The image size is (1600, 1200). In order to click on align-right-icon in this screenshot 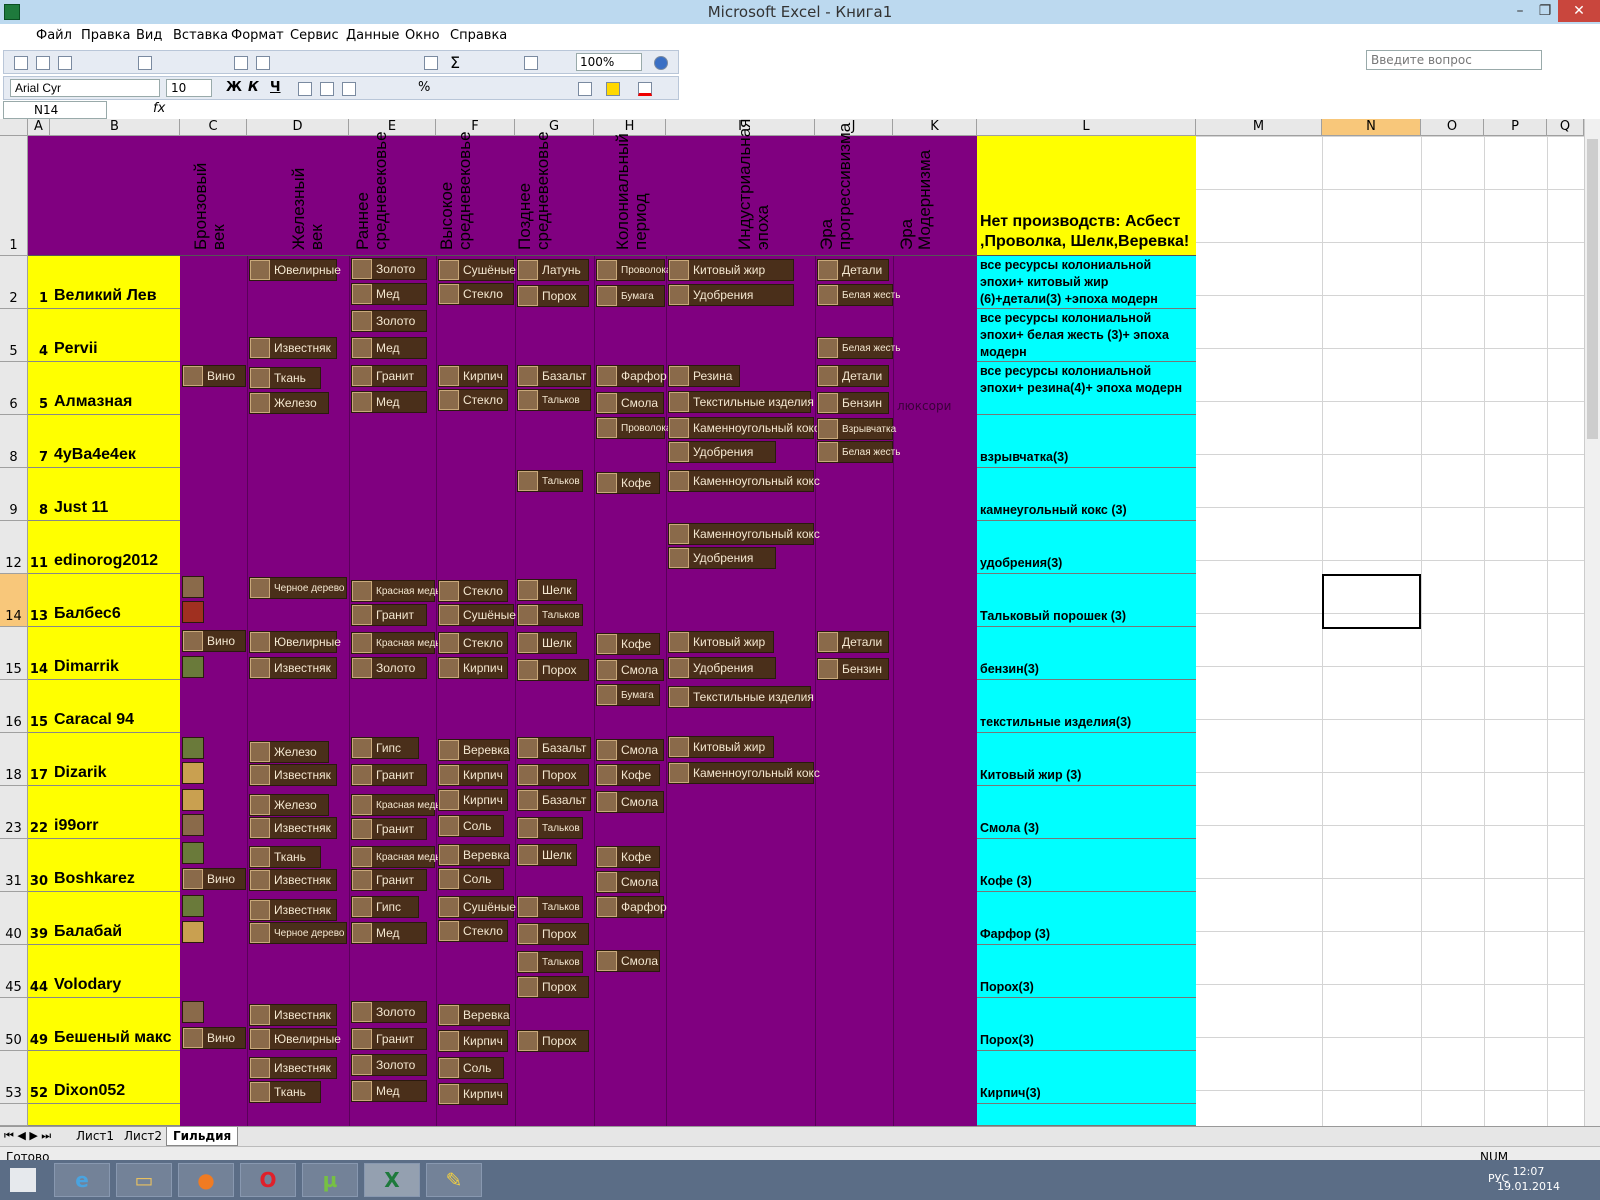, I will do `click(349, 89)`.